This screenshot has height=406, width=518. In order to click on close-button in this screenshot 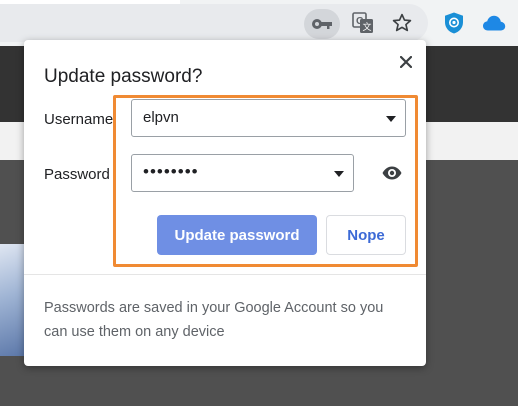, I will do `click(406, 62)`.